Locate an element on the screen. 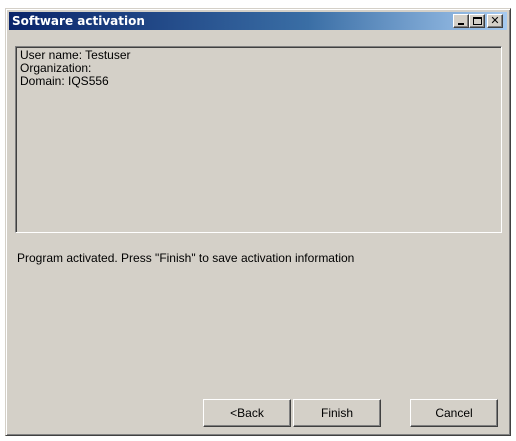  minimize-icon is located at coordinates (461, 24).